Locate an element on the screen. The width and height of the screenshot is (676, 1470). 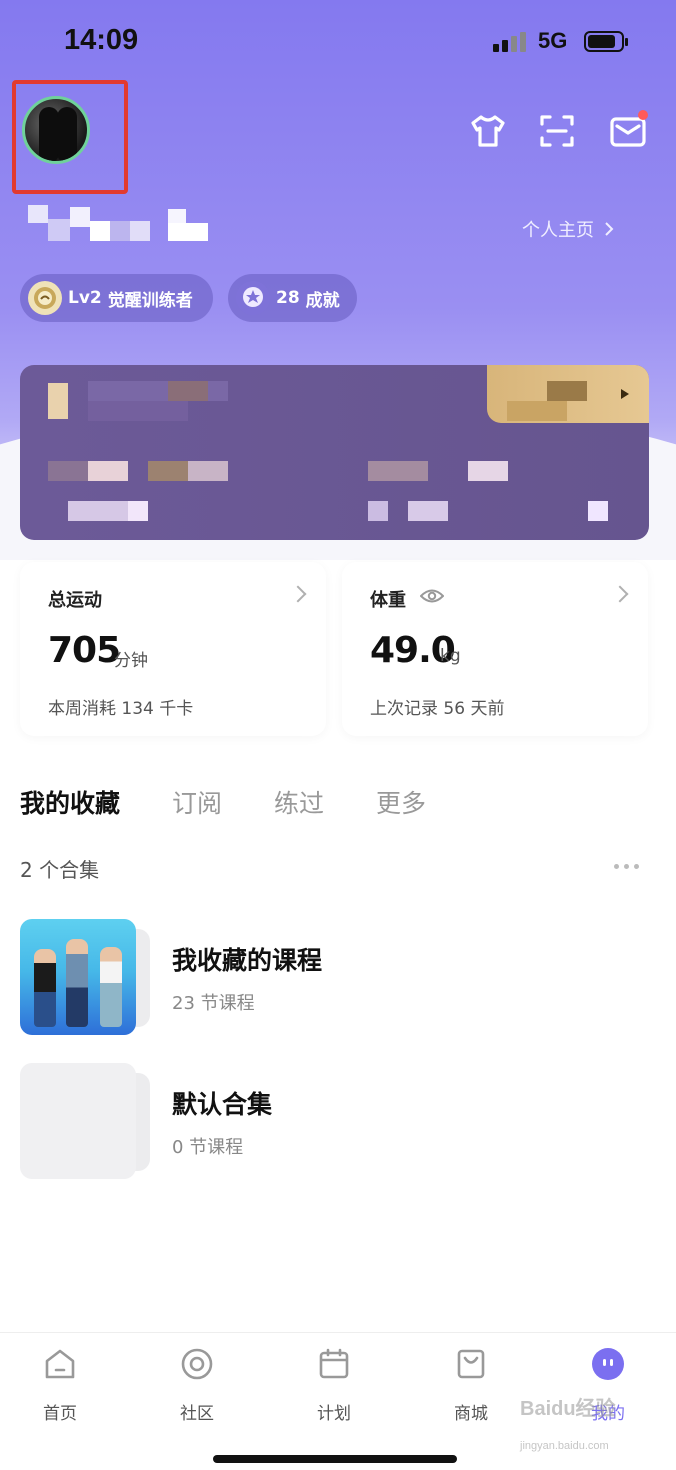
achievement-badge: 28 成就 is located at coordinates (292, 298).